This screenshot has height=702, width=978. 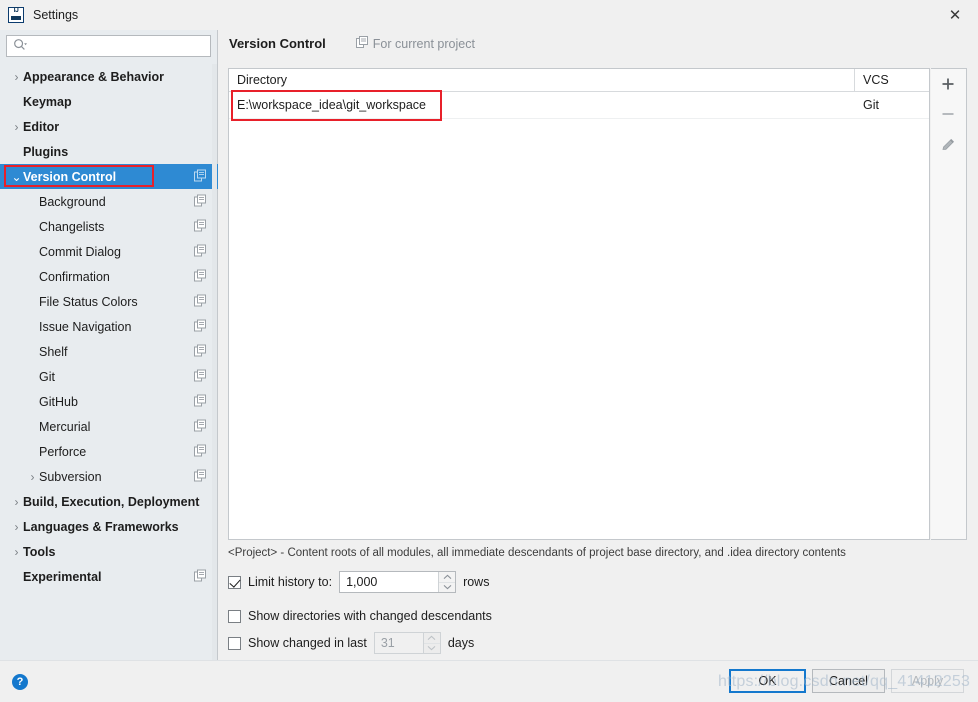 I want to click on column-header-directory: Directory, so click(x=542, y=80).